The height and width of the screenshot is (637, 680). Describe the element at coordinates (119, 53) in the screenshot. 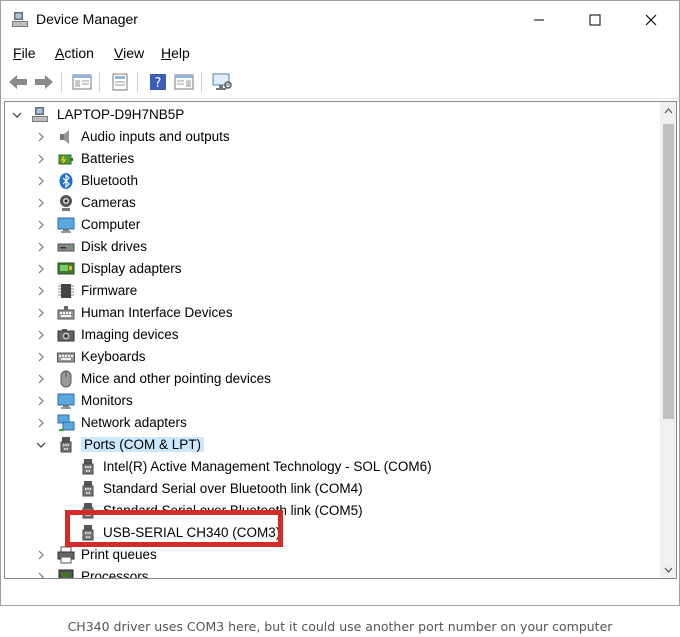

I see `menu-view-accel: V` at that location.